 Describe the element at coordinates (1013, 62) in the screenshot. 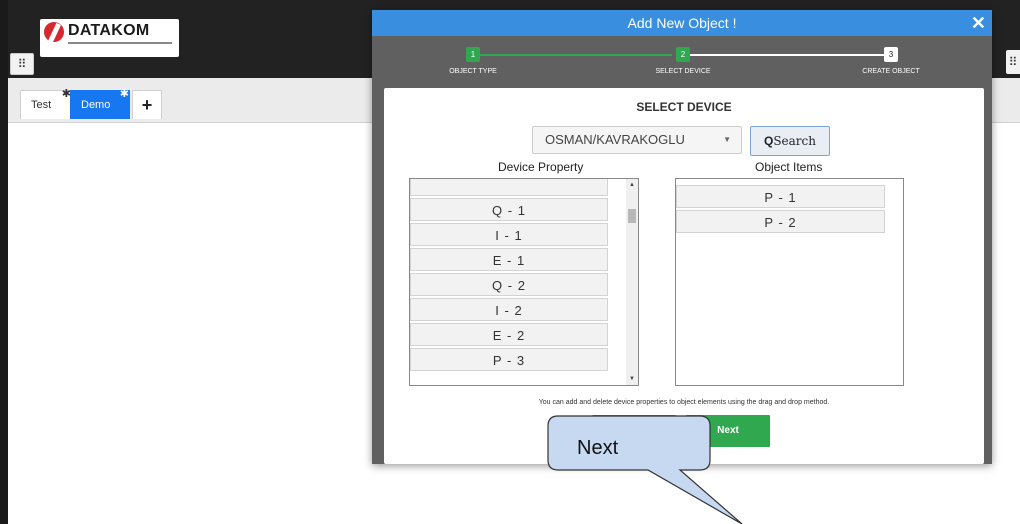

I see `right-edge-button: ⠿` at that location.